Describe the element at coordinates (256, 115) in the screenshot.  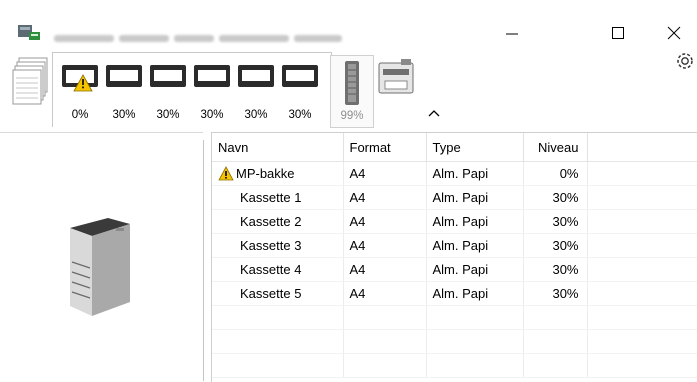
I see `cassette-4-percent: 30%` at that location.